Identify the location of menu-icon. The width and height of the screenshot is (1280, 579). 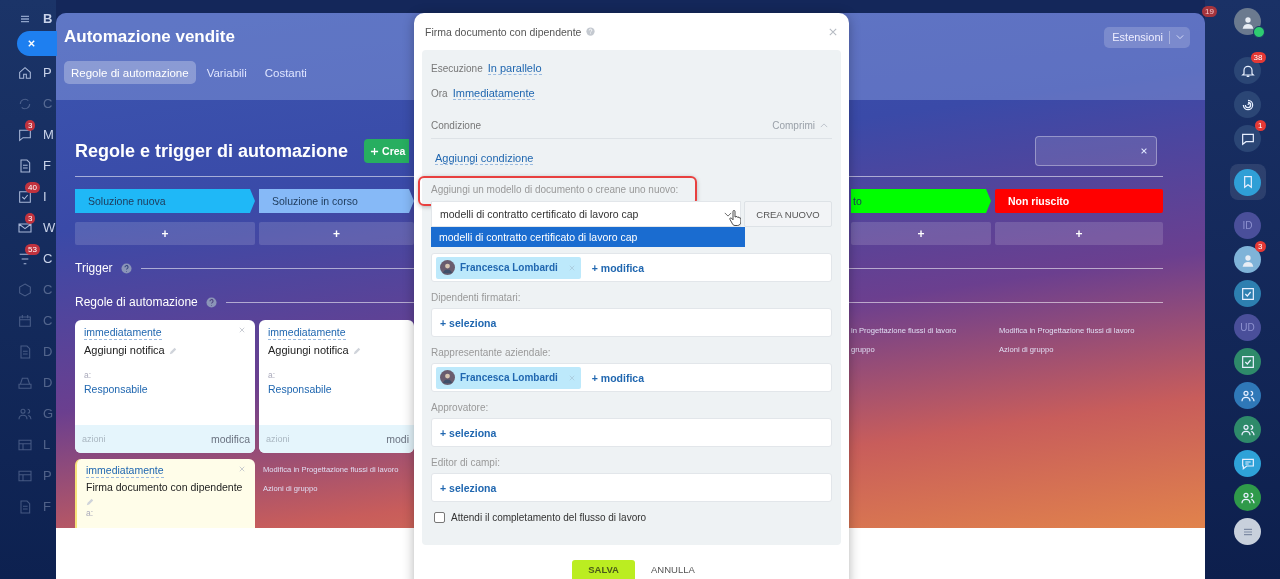
(1247, 531).